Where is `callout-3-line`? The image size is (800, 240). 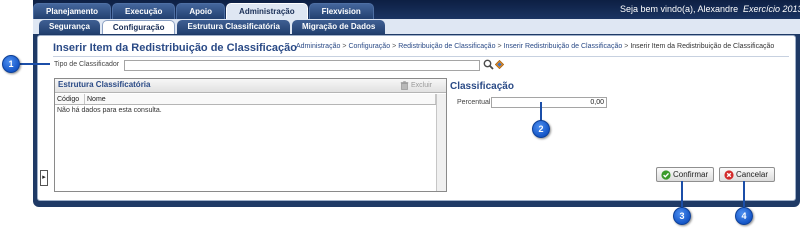
callout-3-line is located at coordinates (682, 195).